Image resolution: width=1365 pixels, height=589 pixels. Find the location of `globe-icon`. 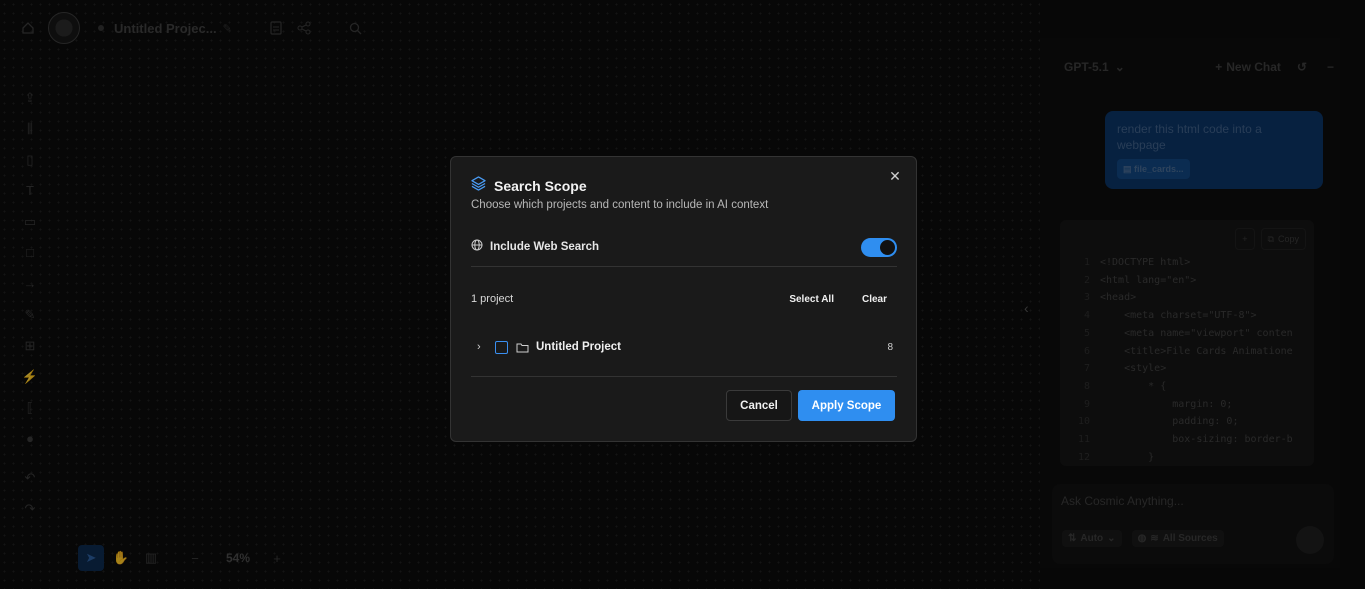

globe-icon is located at coordinates (477, 247).